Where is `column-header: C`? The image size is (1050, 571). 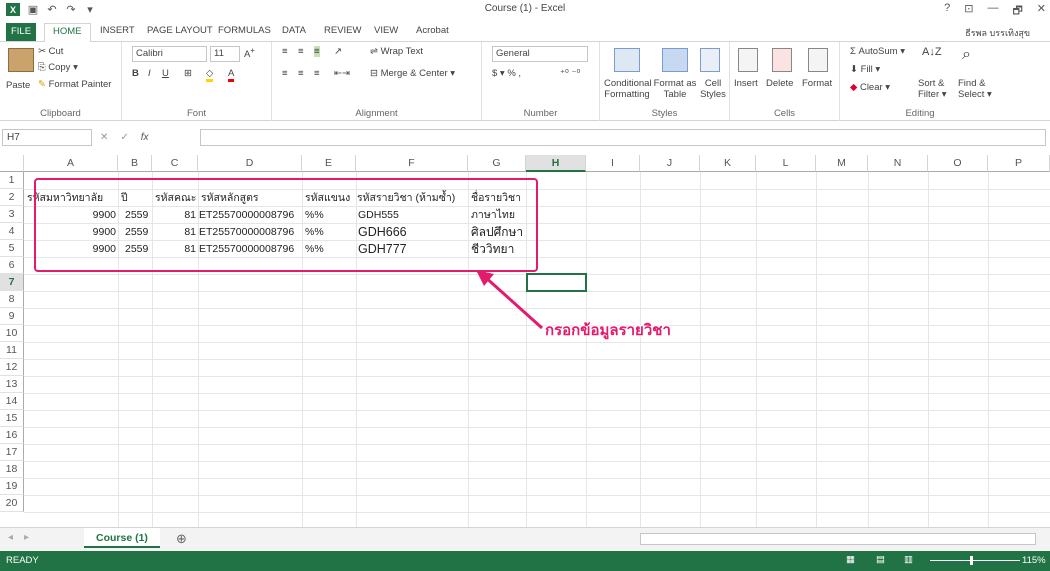 column-header: C is located at coordinates (175, 163).